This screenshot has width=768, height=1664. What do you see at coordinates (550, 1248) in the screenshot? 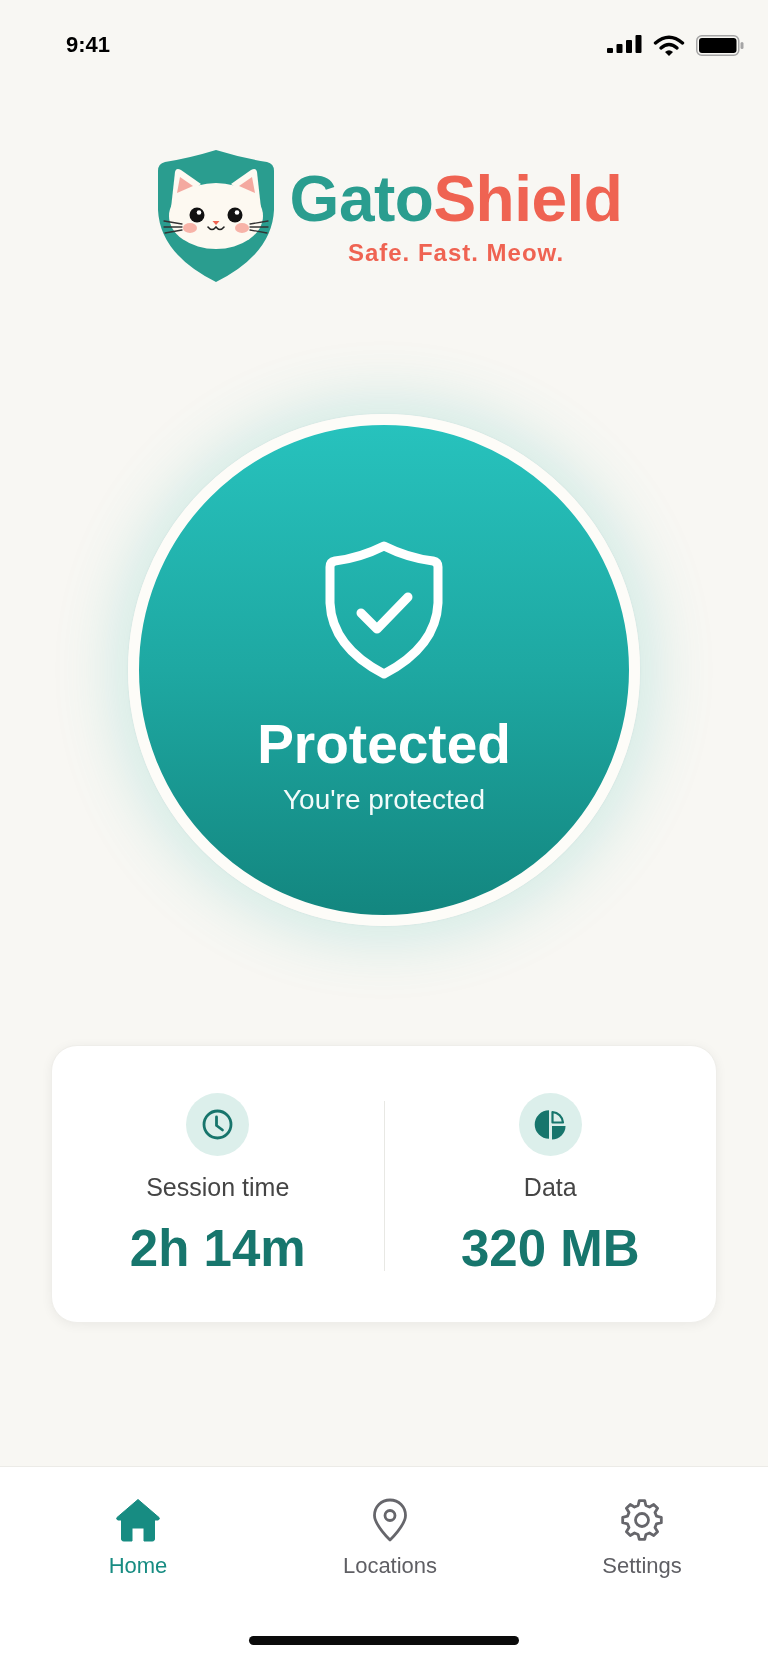
I see `stat-value: 320 MB` at bounding box center [550, 1248].